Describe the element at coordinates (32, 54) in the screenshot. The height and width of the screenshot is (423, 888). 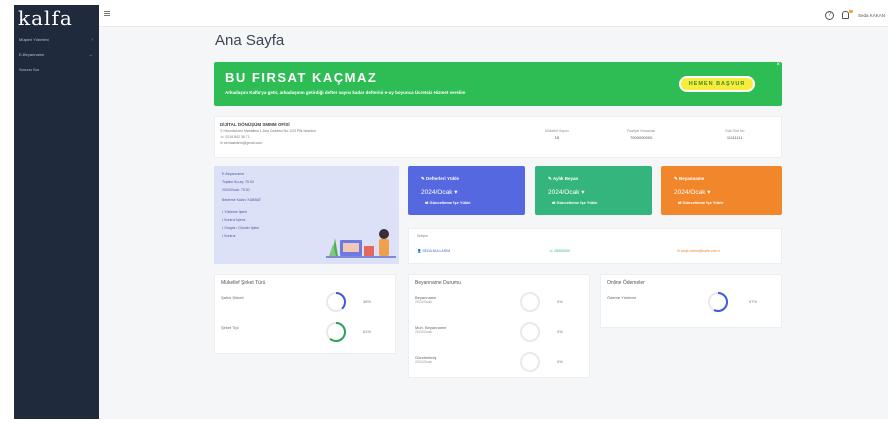
I see `sidebar-item-label: E-Beyanname` at that location.